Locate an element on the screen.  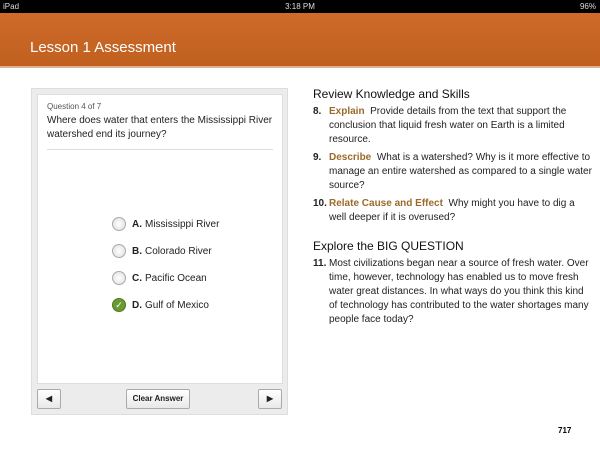
item-number: 10. is located at coordinates (320, 203).